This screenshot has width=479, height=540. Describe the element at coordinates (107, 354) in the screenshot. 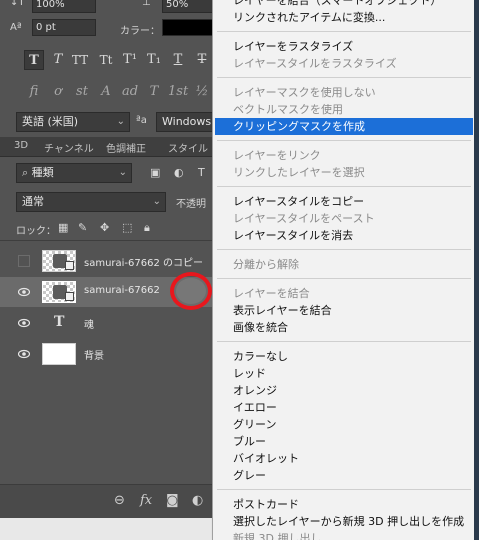

I see `layer-row: 背景` at that location.